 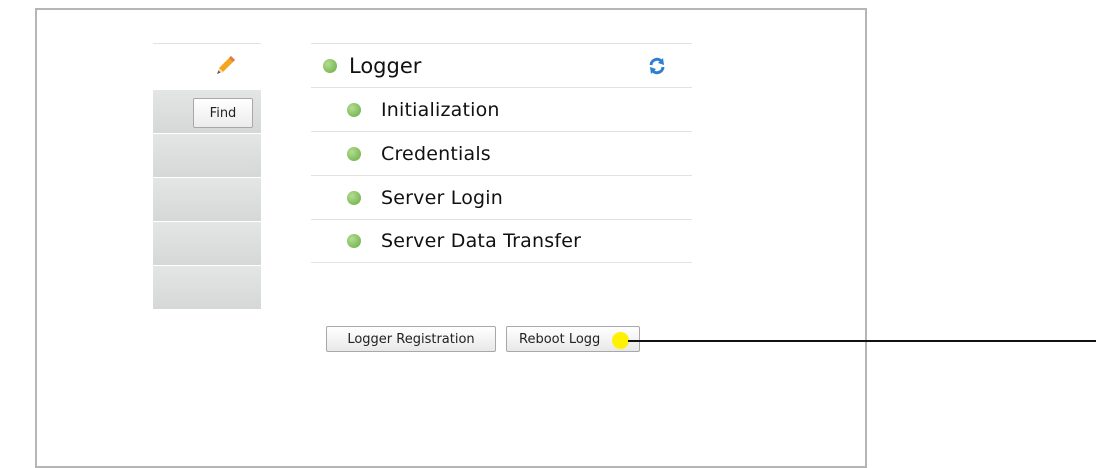 I want to click on edit-cell, so click(x=207, y=66).